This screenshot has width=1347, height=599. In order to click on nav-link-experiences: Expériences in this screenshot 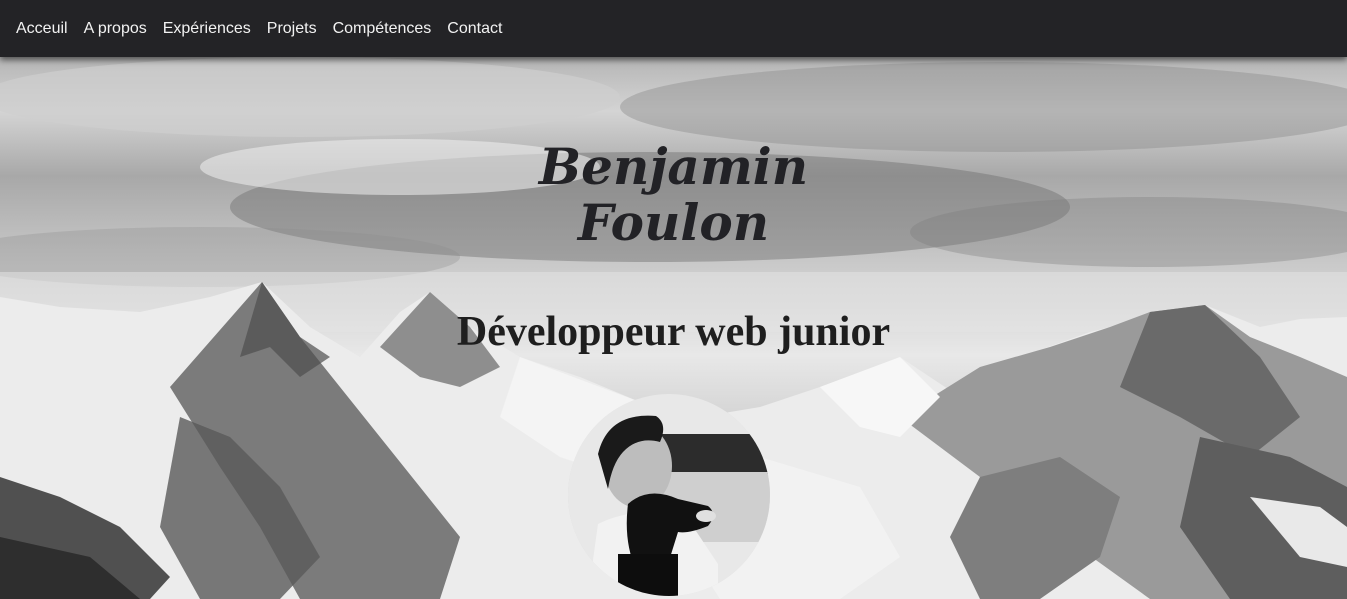, I will do `click(207, 28)`.